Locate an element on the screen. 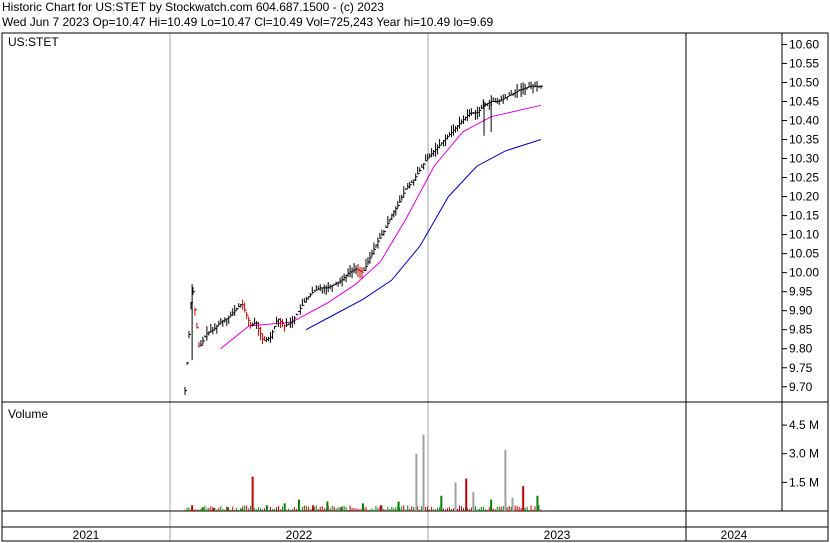  x-axis-year-label: 2022 is located at coordinates (299, 535).